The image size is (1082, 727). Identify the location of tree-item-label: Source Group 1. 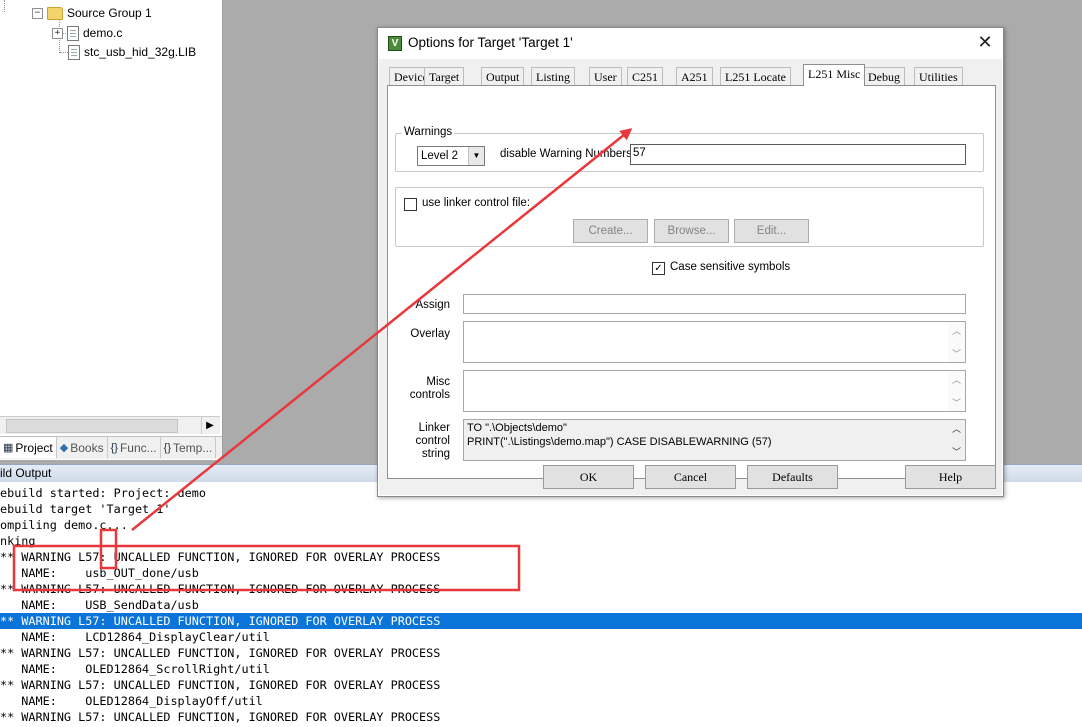
(109, 13).